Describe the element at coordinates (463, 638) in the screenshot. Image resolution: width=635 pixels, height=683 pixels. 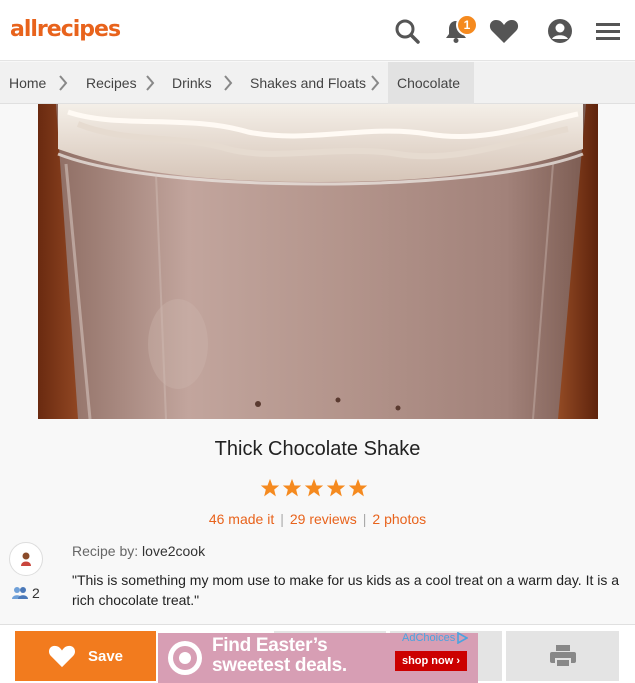
I see `adchoices-icon` at that location.